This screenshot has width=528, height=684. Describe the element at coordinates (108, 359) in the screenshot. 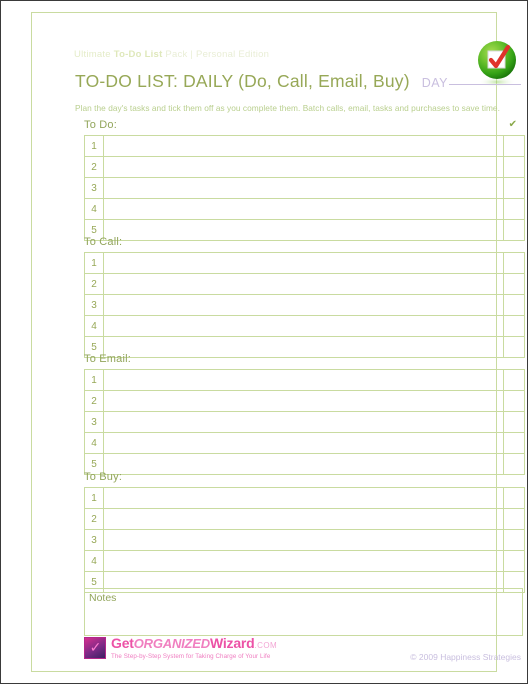

I see `section-label: To Email:` at that location.